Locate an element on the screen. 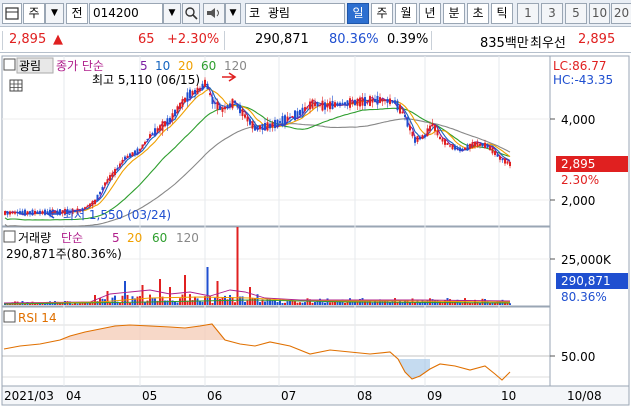 The width and height of the screenshot is (631, 406). volume-ma-5: 5 is located at coordinates (116, 238).